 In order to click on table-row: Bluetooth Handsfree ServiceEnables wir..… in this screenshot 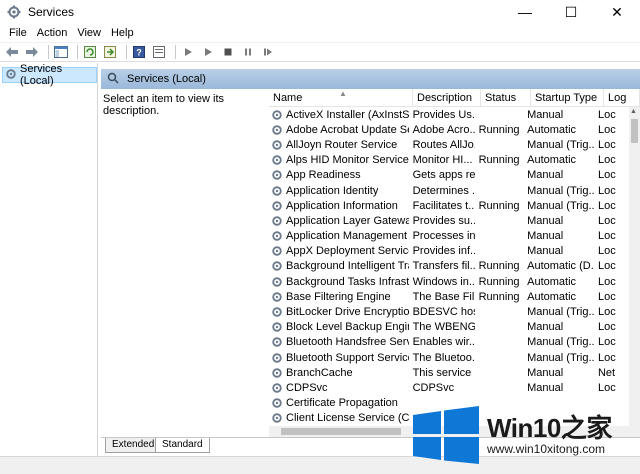, I will do `click(449, 342)`.